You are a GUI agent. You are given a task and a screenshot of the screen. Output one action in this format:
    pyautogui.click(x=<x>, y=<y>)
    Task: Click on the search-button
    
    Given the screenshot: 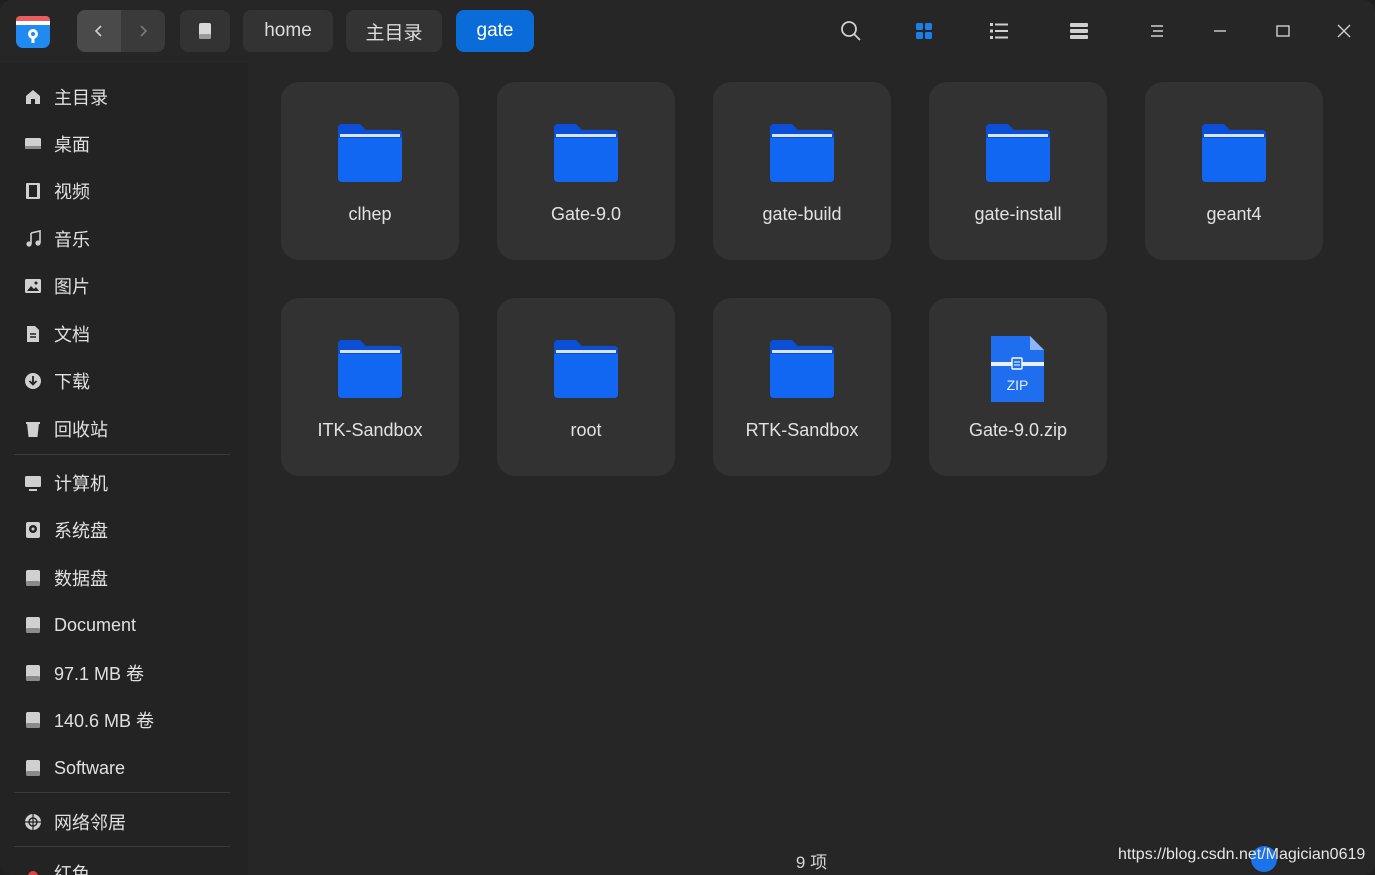 What is the action you would take?
    pyautogui.click(x=851, y=31)
    